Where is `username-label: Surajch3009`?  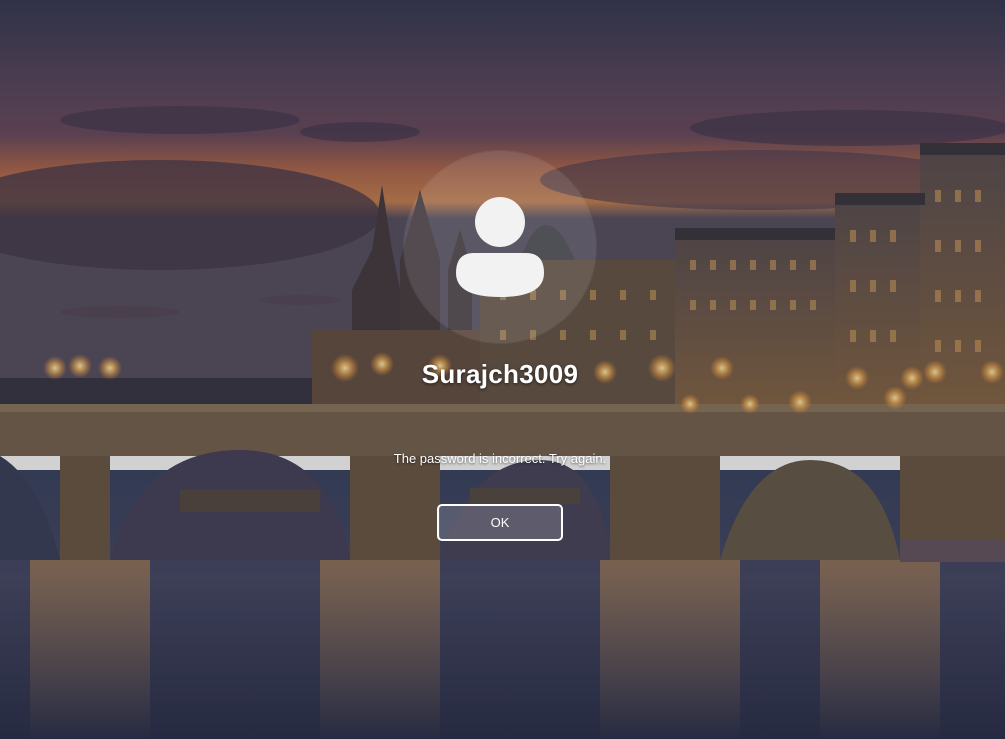 username-label: Surajch3009 is located at coordinates (500, 374).